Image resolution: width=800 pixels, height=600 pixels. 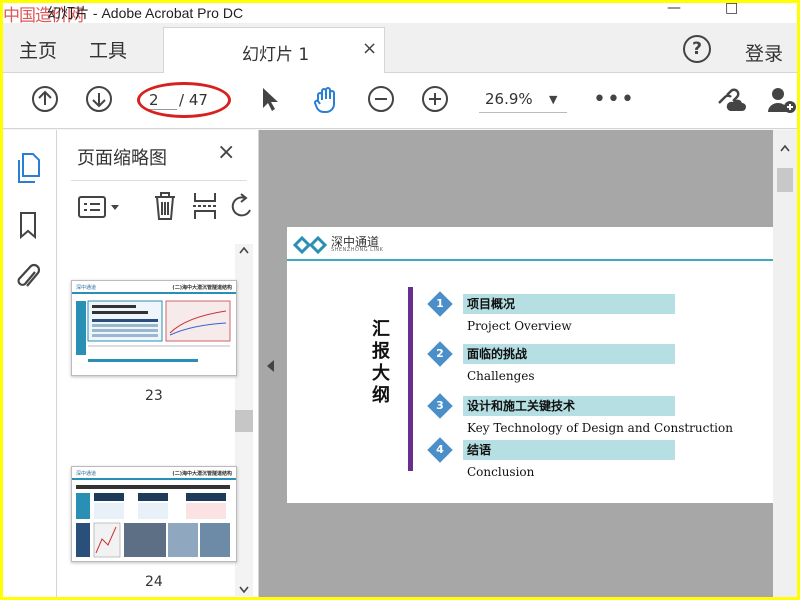 I want to click on panel-title: 页面缩略图, so click(x=122, y=158).